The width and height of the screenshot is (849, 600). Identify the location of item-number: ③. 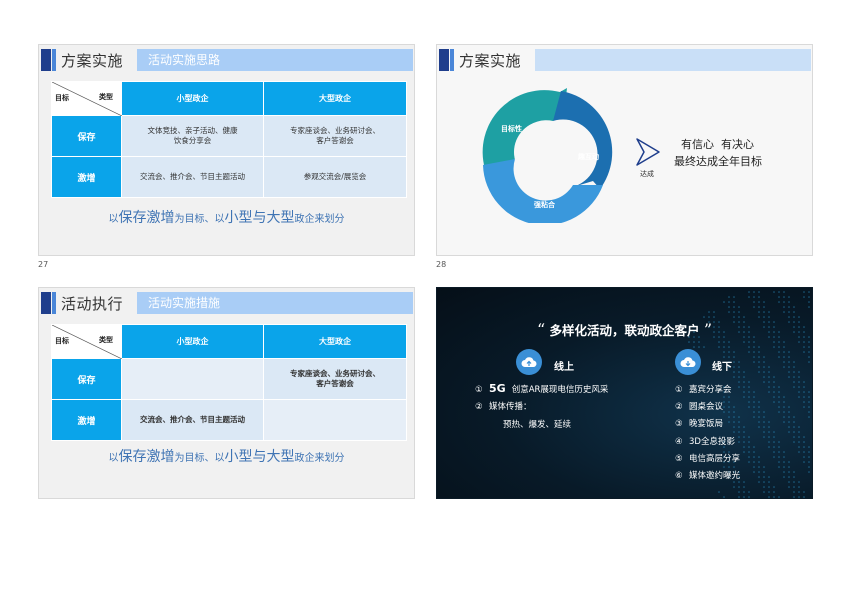
(679, 424).